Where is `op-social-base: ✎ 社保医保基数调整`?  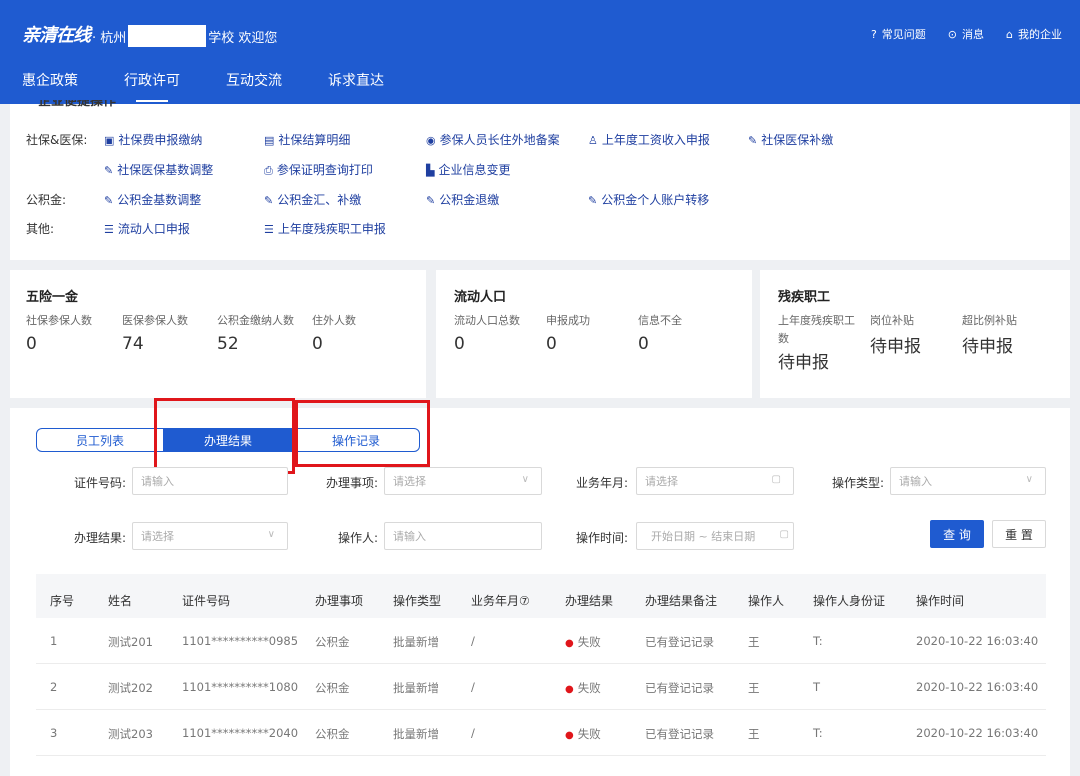 op-social-base: ✎ 社保医保基数调整 is located at coordinates (158, 169).